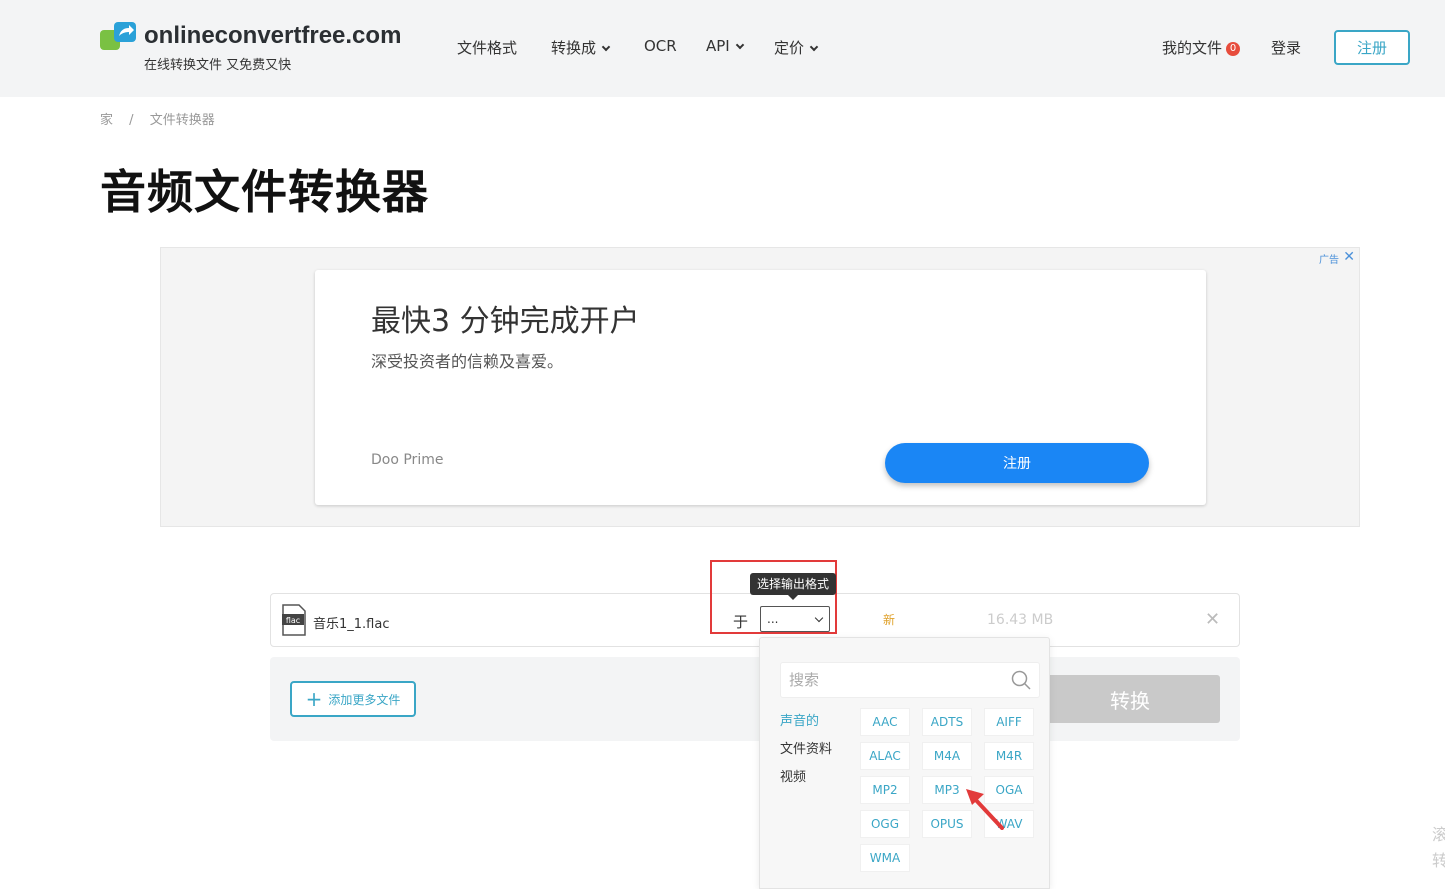 The width and height of the screenshot is (1445, 889). I want to click on format-option-aac: AAC, so click(885, 722).